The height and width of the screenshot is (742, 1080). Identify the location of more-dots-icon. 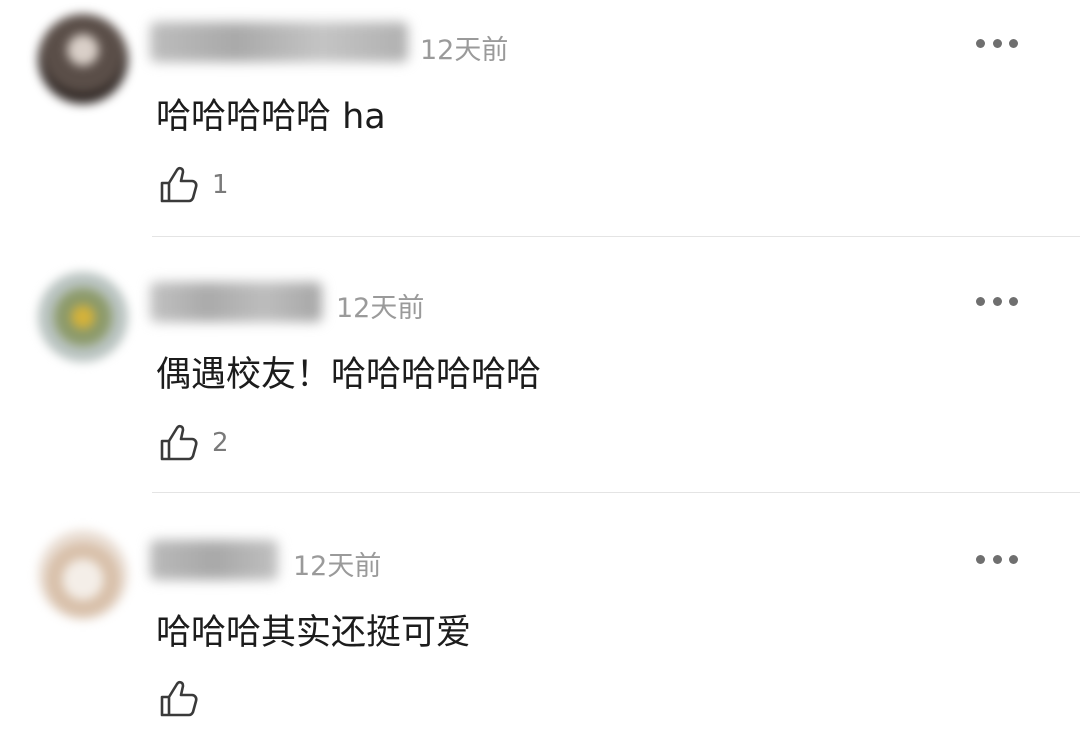
(997, 559).